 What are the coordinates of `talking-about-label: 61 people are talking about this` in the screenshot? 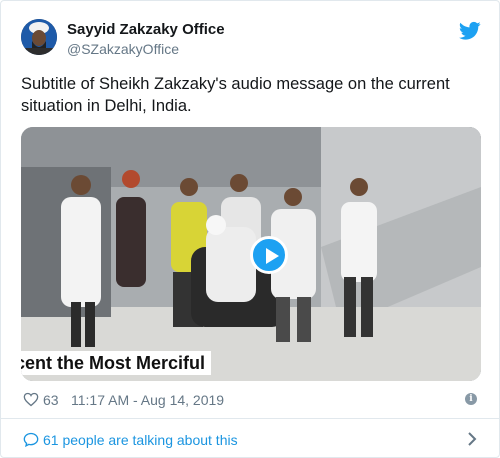 It's located at (140, 440).